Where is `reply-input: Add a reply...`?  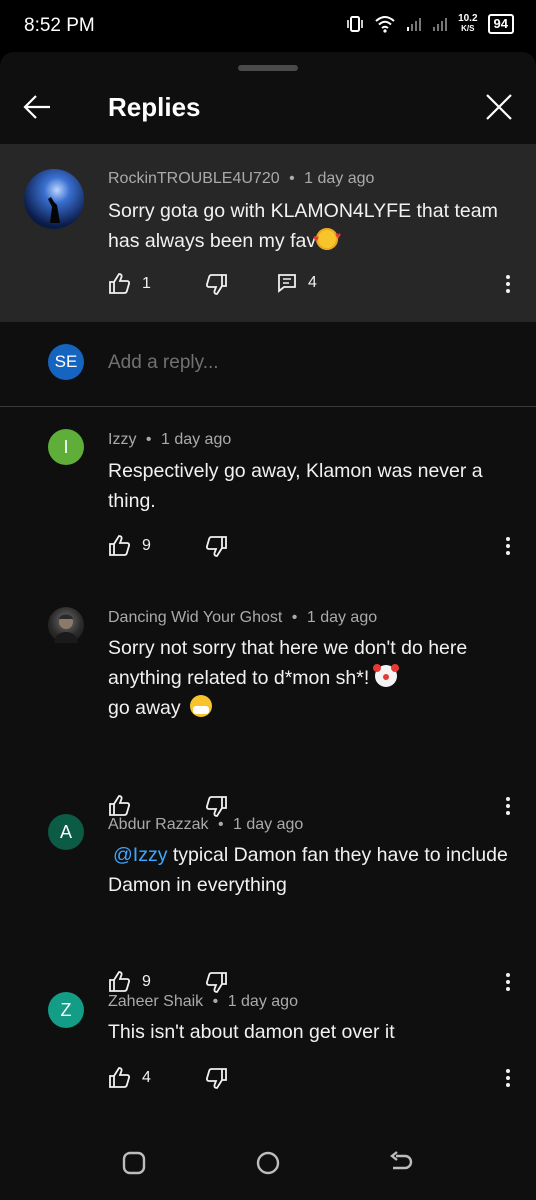 reply-input: Add a reply... is located at coordinates (163, 363).